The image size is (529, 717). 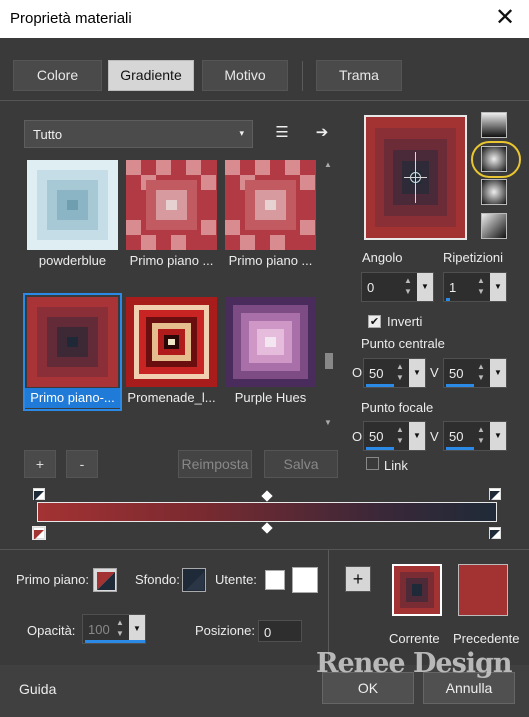 What do you see at coordinates (322, 133) in the screenshot?
I see `arrow-right-icon: ➔` at bounding box center [322, 133].